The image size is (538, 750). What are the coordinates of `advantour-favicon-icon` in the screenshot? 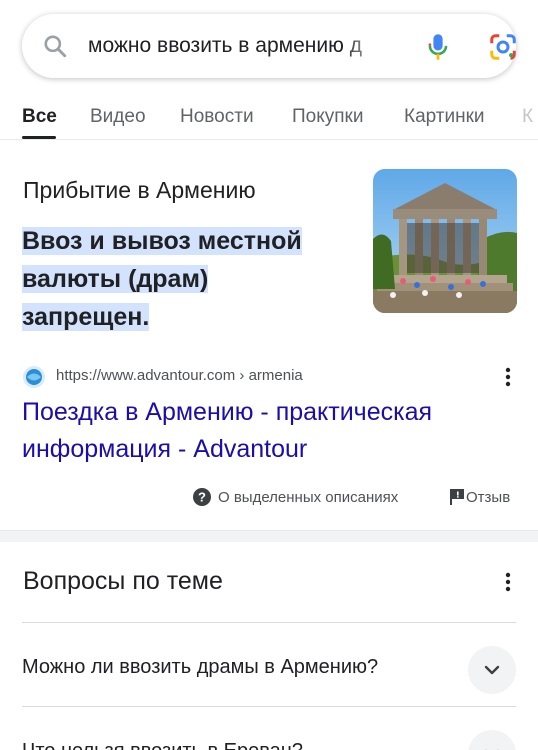 It's located at (34, 377).